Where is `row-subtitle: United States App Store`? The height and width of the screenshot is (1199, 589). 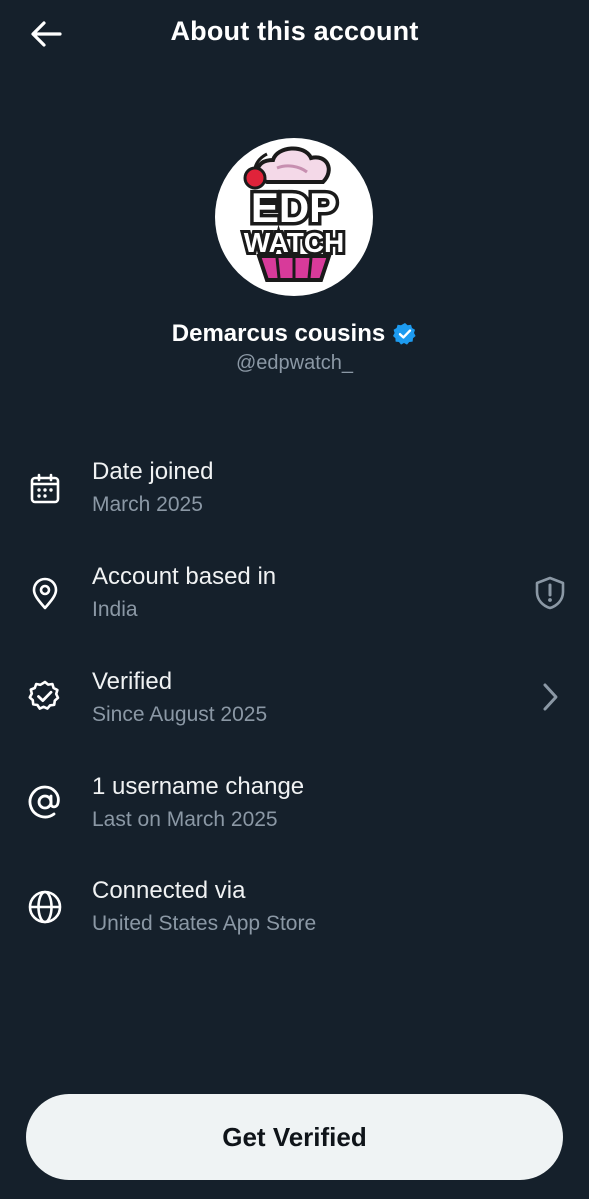
row-subtitle: United States App Store is located at coordinates (204, 923).